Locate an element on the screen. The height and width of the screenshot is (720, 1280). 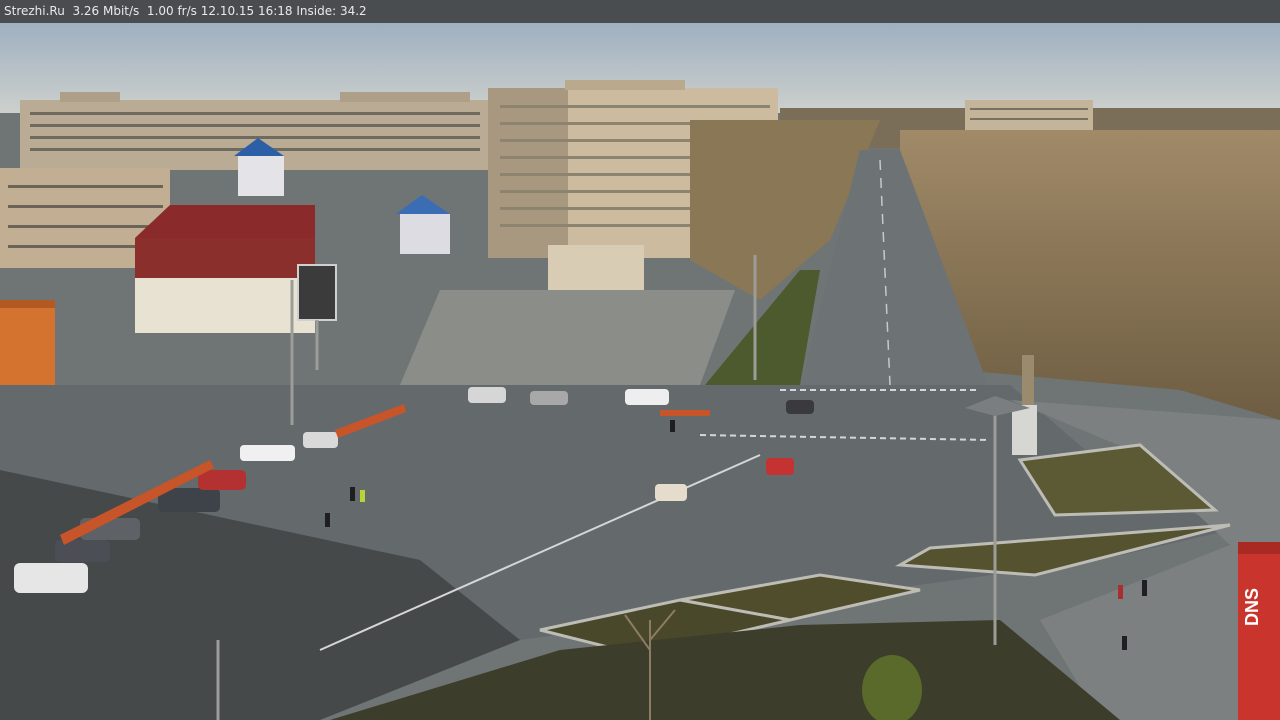
dns-store-facade is located at coordinates (1259, 631).